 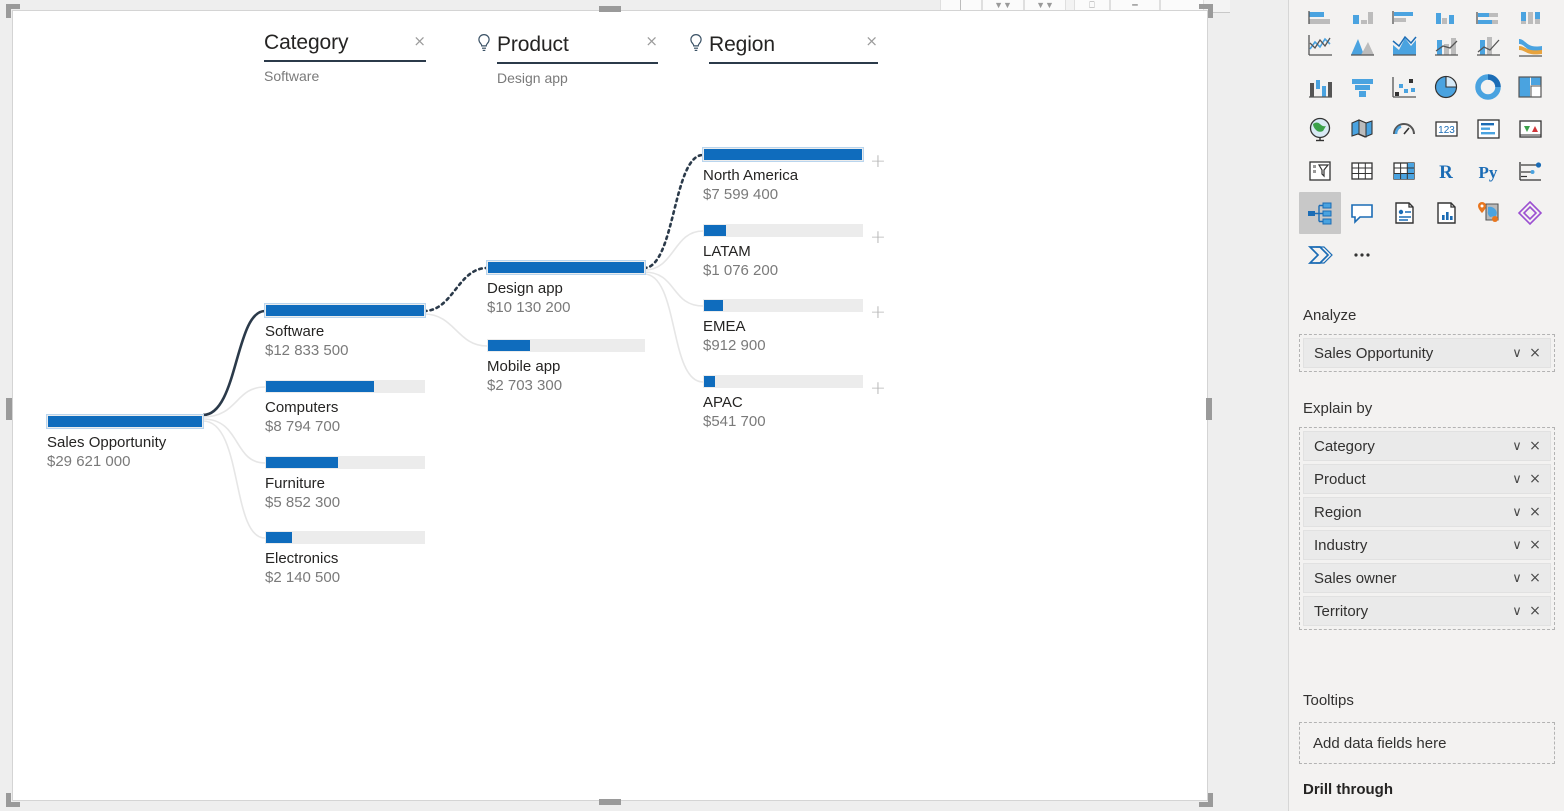 I want to click on waterfall-chart-icon, so click(x=1320, y=87).